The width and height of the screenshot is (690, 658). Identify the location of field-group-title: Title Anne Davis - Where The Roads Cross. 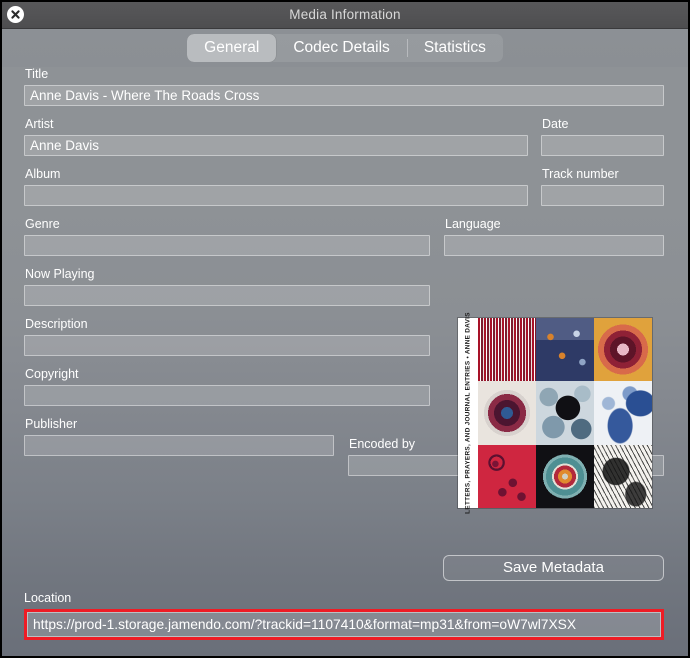
(345, 86).